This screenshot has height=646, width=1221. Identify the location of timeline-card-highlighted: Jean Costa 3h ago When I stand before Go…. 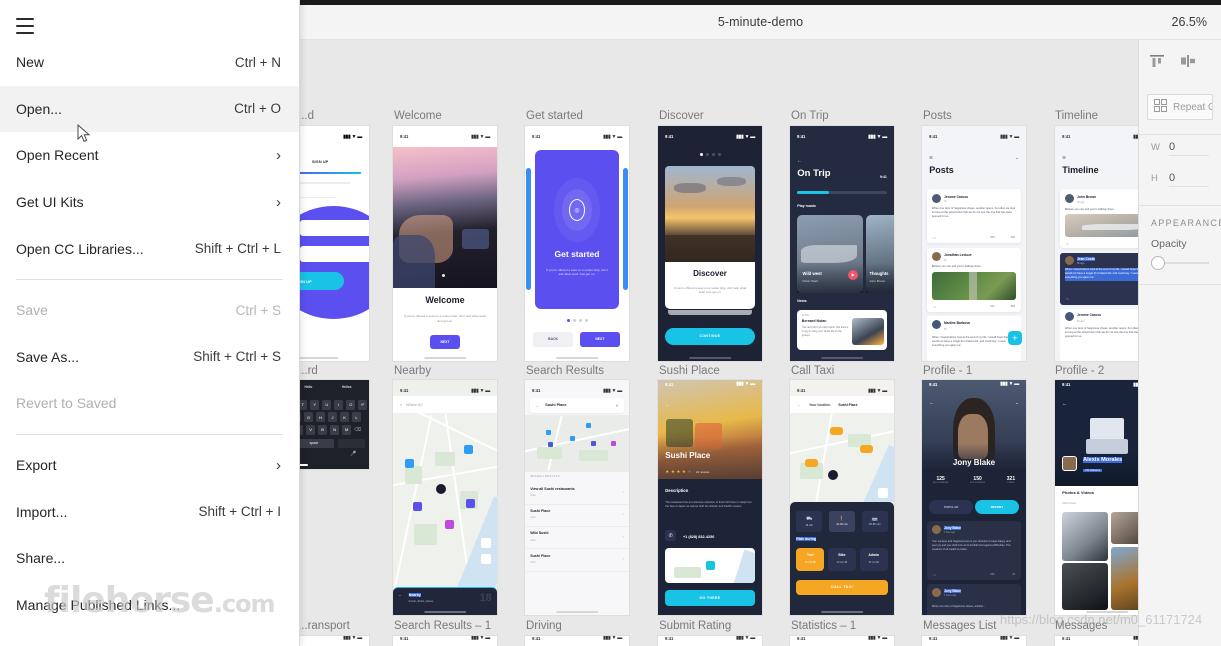
(1099, 278).